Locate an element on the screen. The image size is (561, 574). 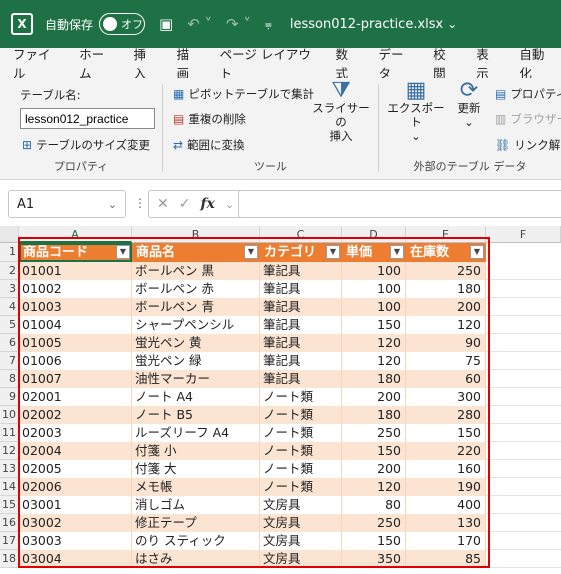
column-header-d: D is located at coordinates (374, 234).